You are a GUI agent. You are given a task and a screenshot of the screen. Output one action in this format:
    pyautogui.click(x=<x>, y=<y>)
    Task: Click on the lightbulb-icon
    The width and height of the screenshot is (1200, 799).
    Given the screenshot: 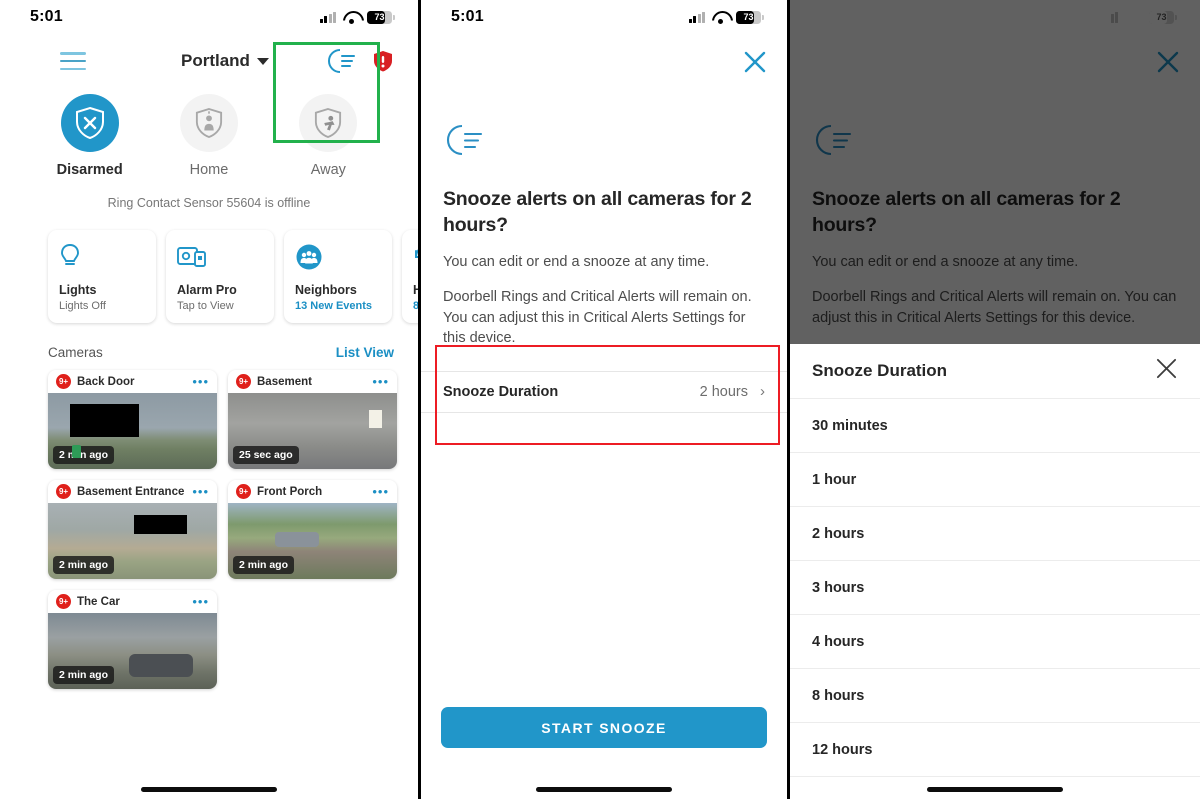 What is the action you would take?
    pyautogui.click(x=102, y=257)
    